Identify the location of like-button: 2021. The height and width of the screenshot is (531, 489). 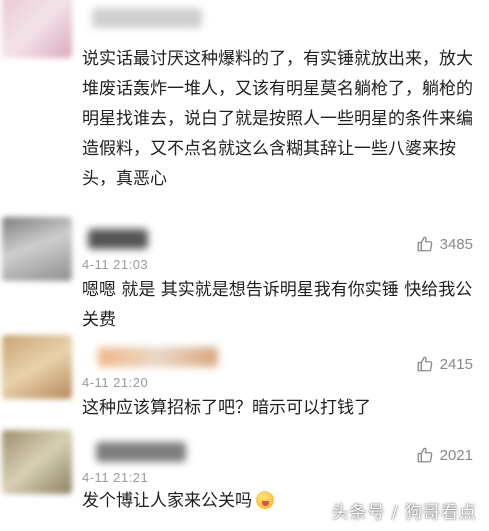
(444, 455).